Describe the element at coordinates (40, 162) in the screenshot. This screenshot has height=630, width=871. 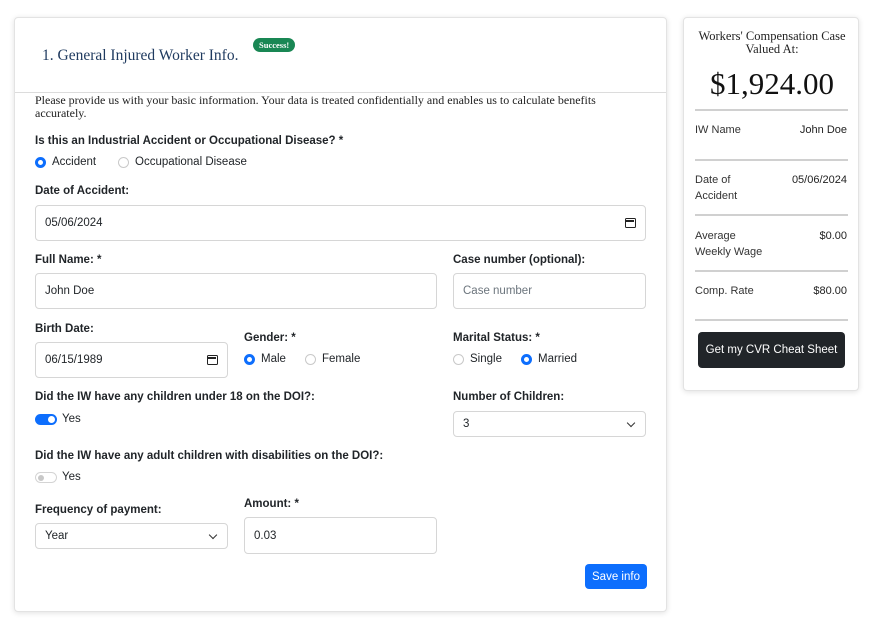
I see `radio-accident-dot` at that location.